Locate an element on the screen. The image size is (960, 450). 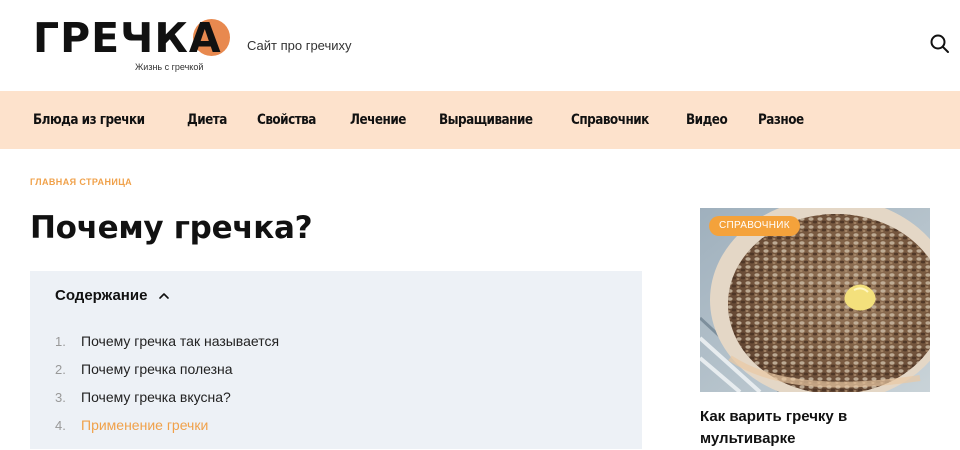
chevron-up-icon is located at coordinates (164, 295).